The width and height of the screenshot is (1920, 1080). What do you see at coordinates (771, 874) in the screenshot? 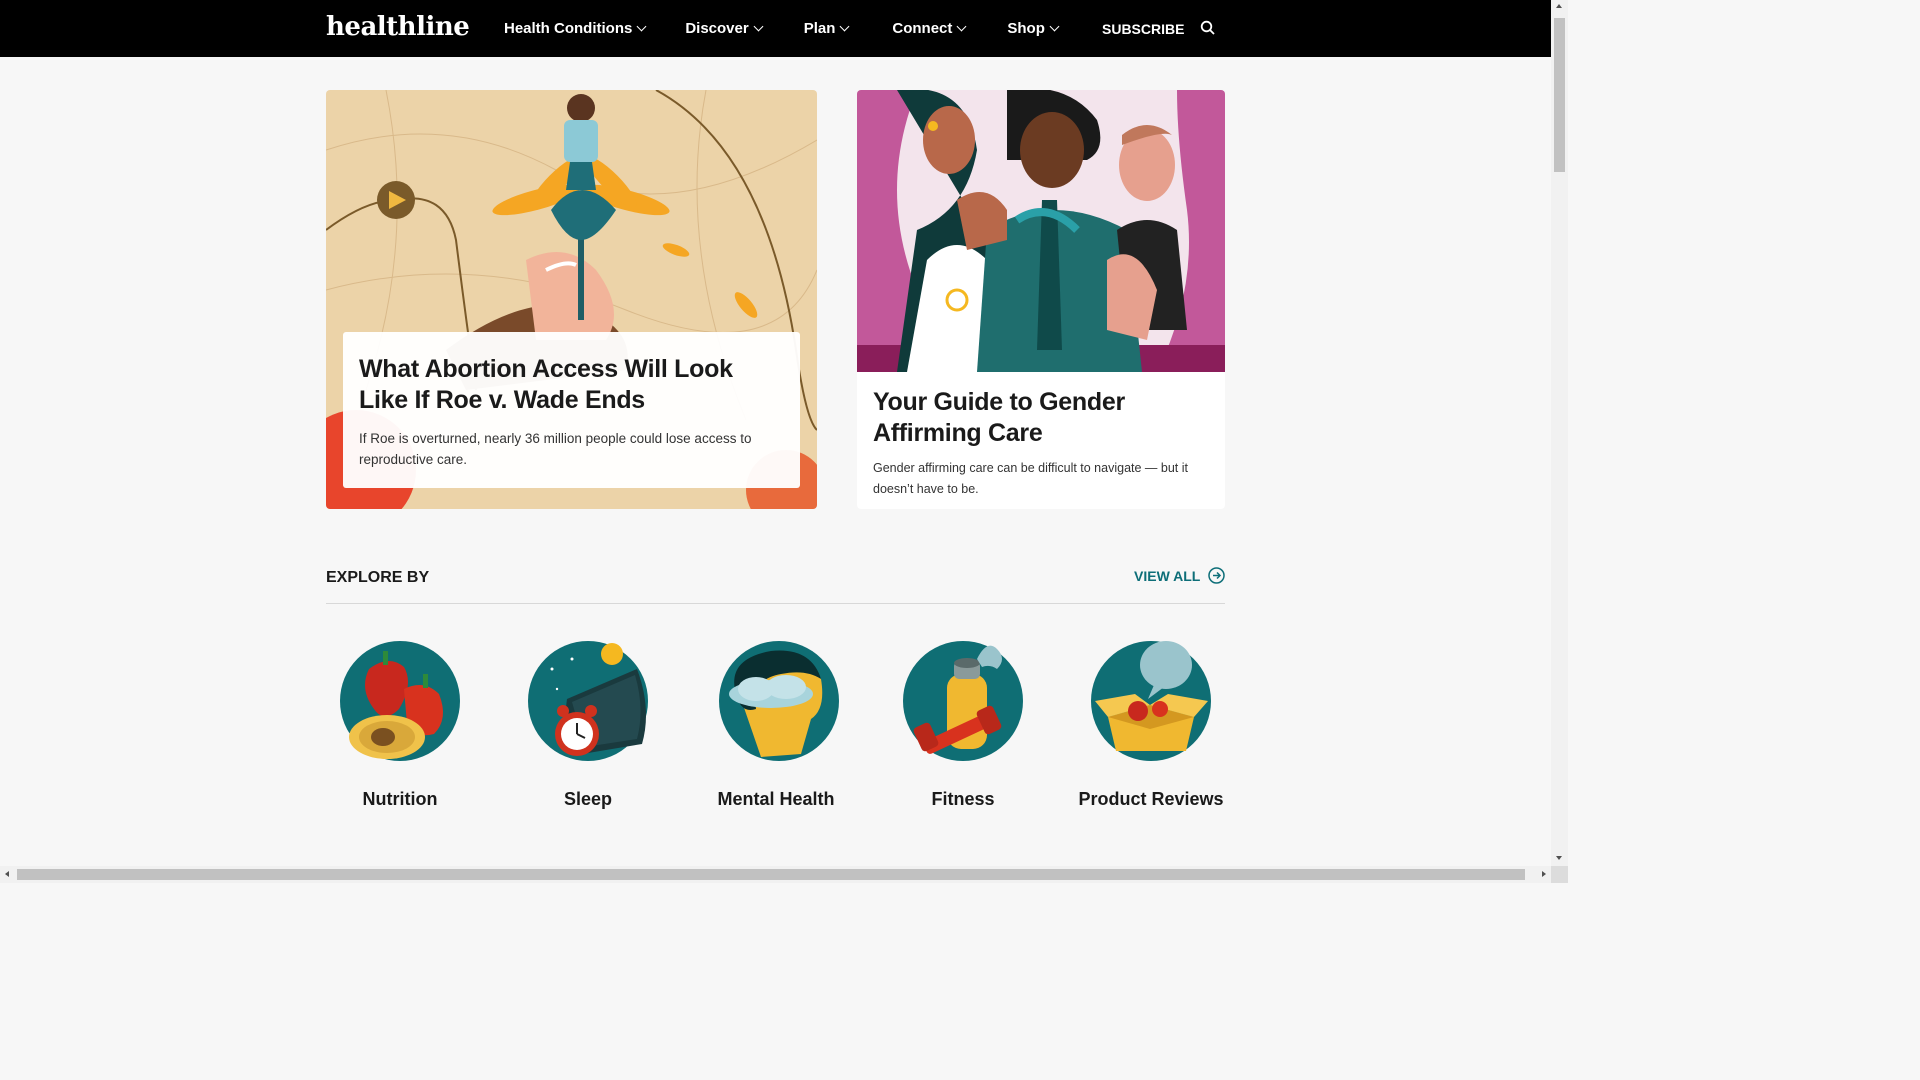
I see `horizontal-scroll-thumb` at bounding box center [771, 874].